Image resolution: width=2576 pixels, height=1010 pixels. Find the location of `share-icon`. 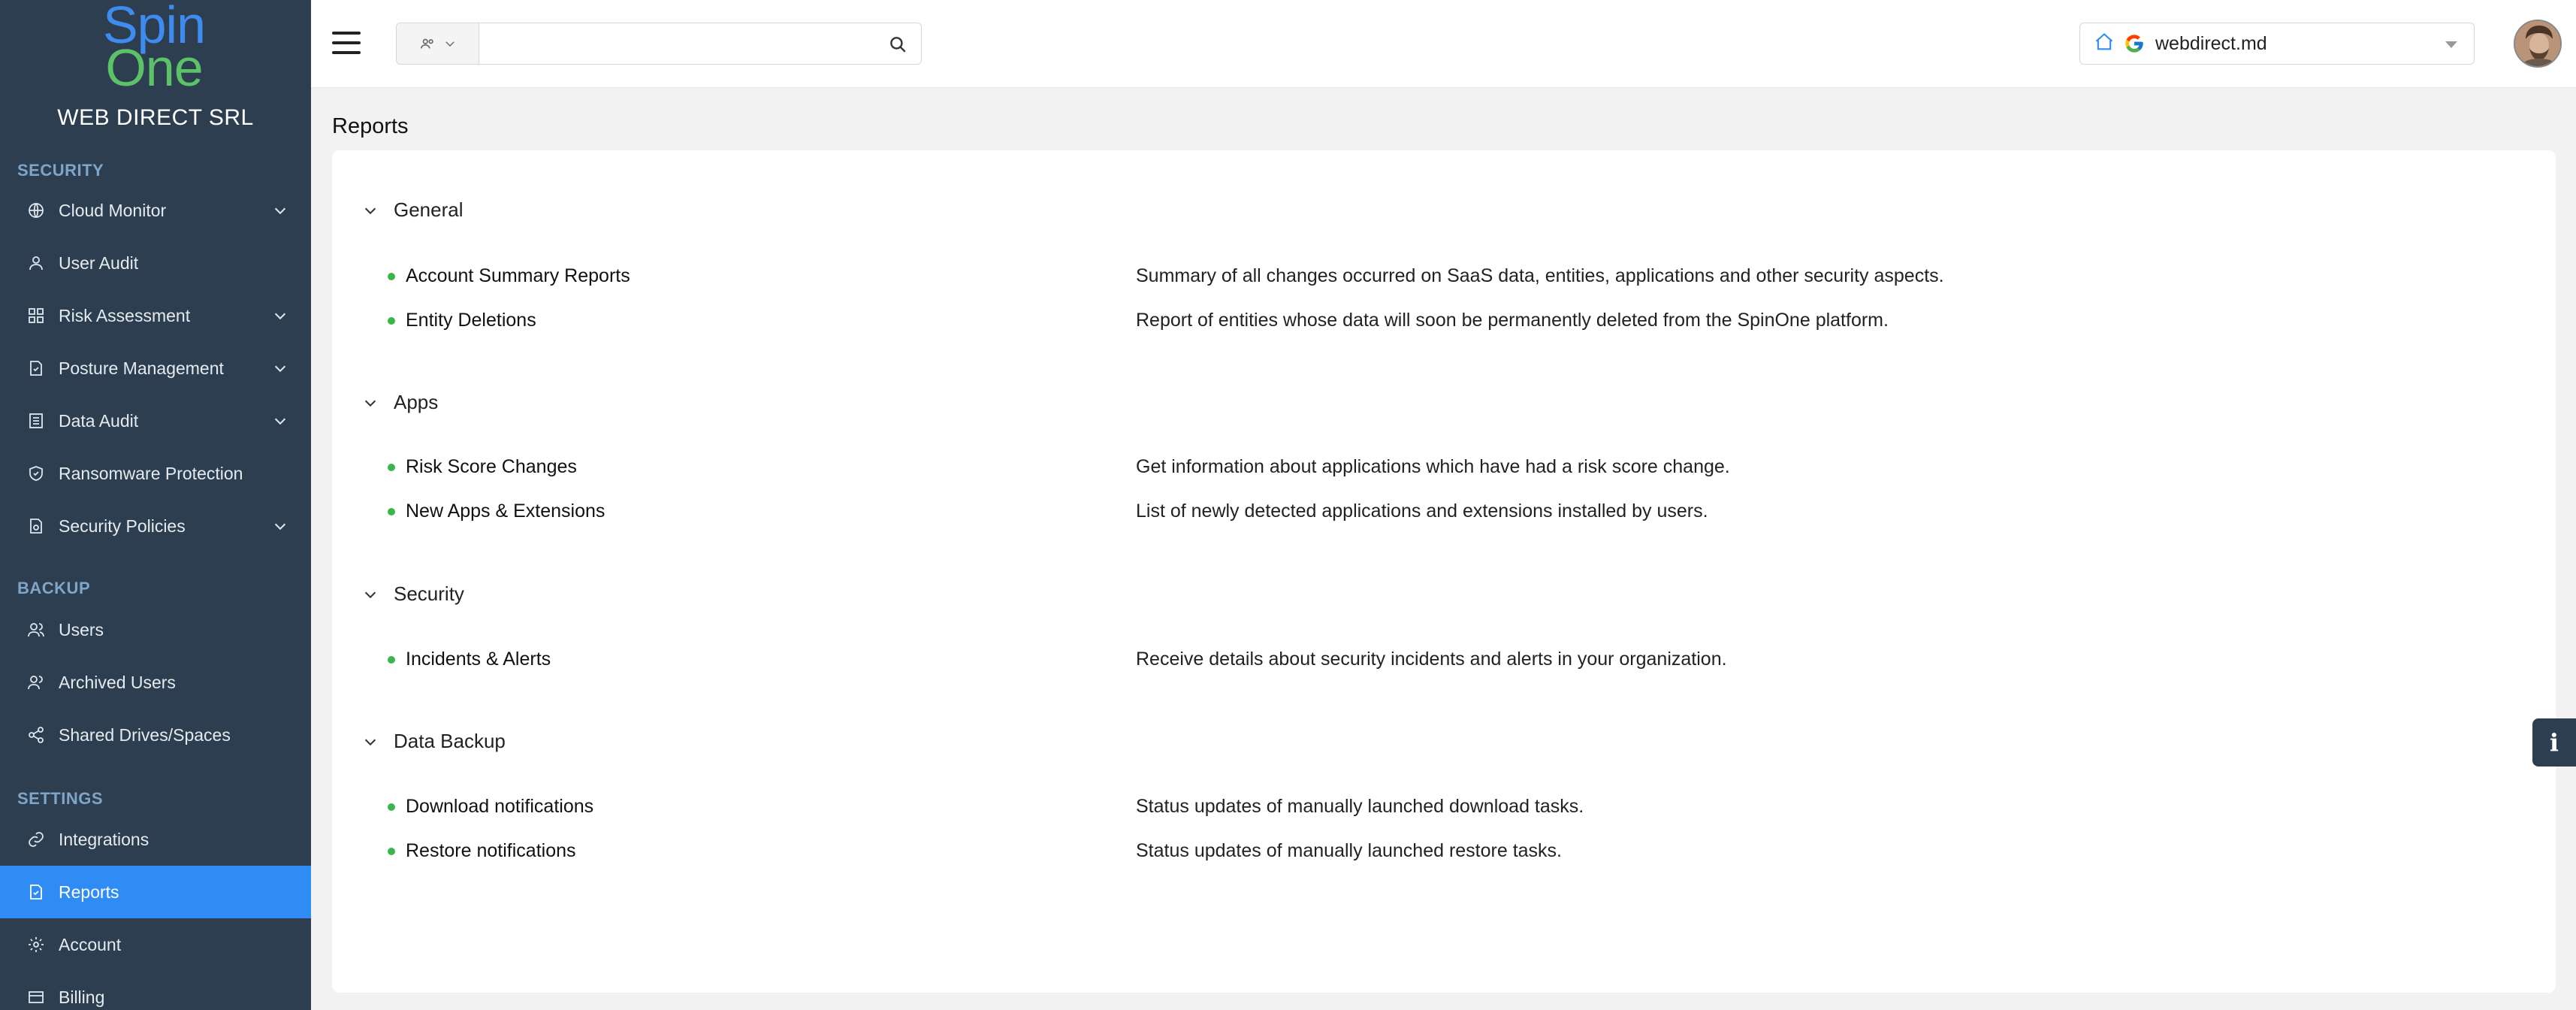

share-icon is located at coordinates (36, 735).